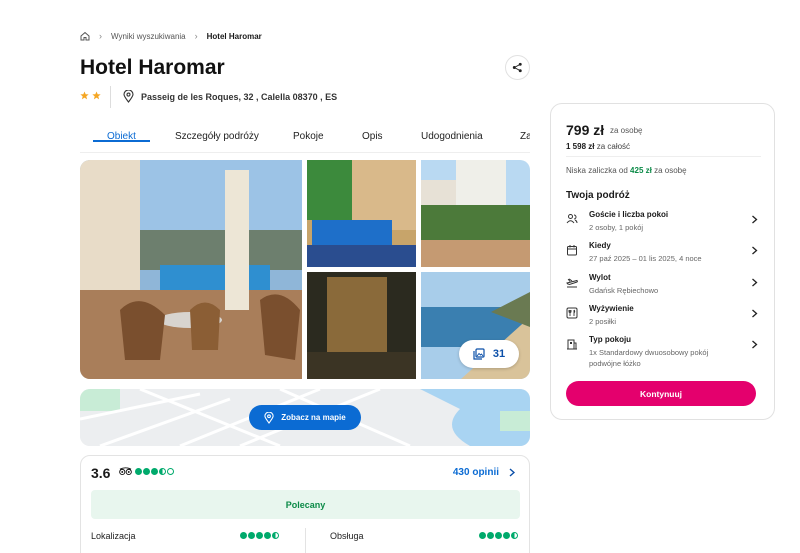 The width and height of the screenshot is (800, 553). What do you see at coordinates (572, 283) in the screenshot?
I see `plane-icon` at bounding box center [572, 283].